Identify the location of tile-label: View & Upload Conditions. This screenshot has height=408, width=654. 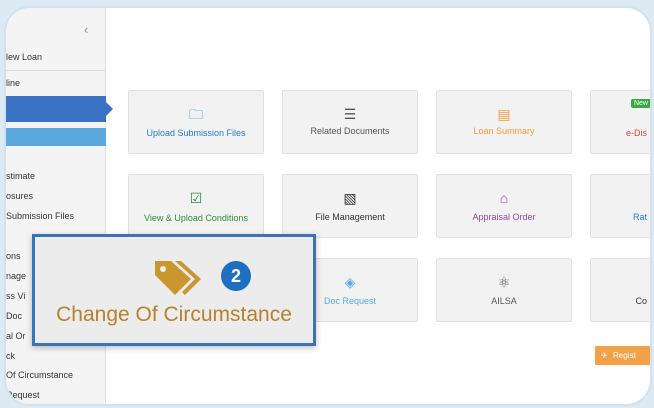
(196, 218).